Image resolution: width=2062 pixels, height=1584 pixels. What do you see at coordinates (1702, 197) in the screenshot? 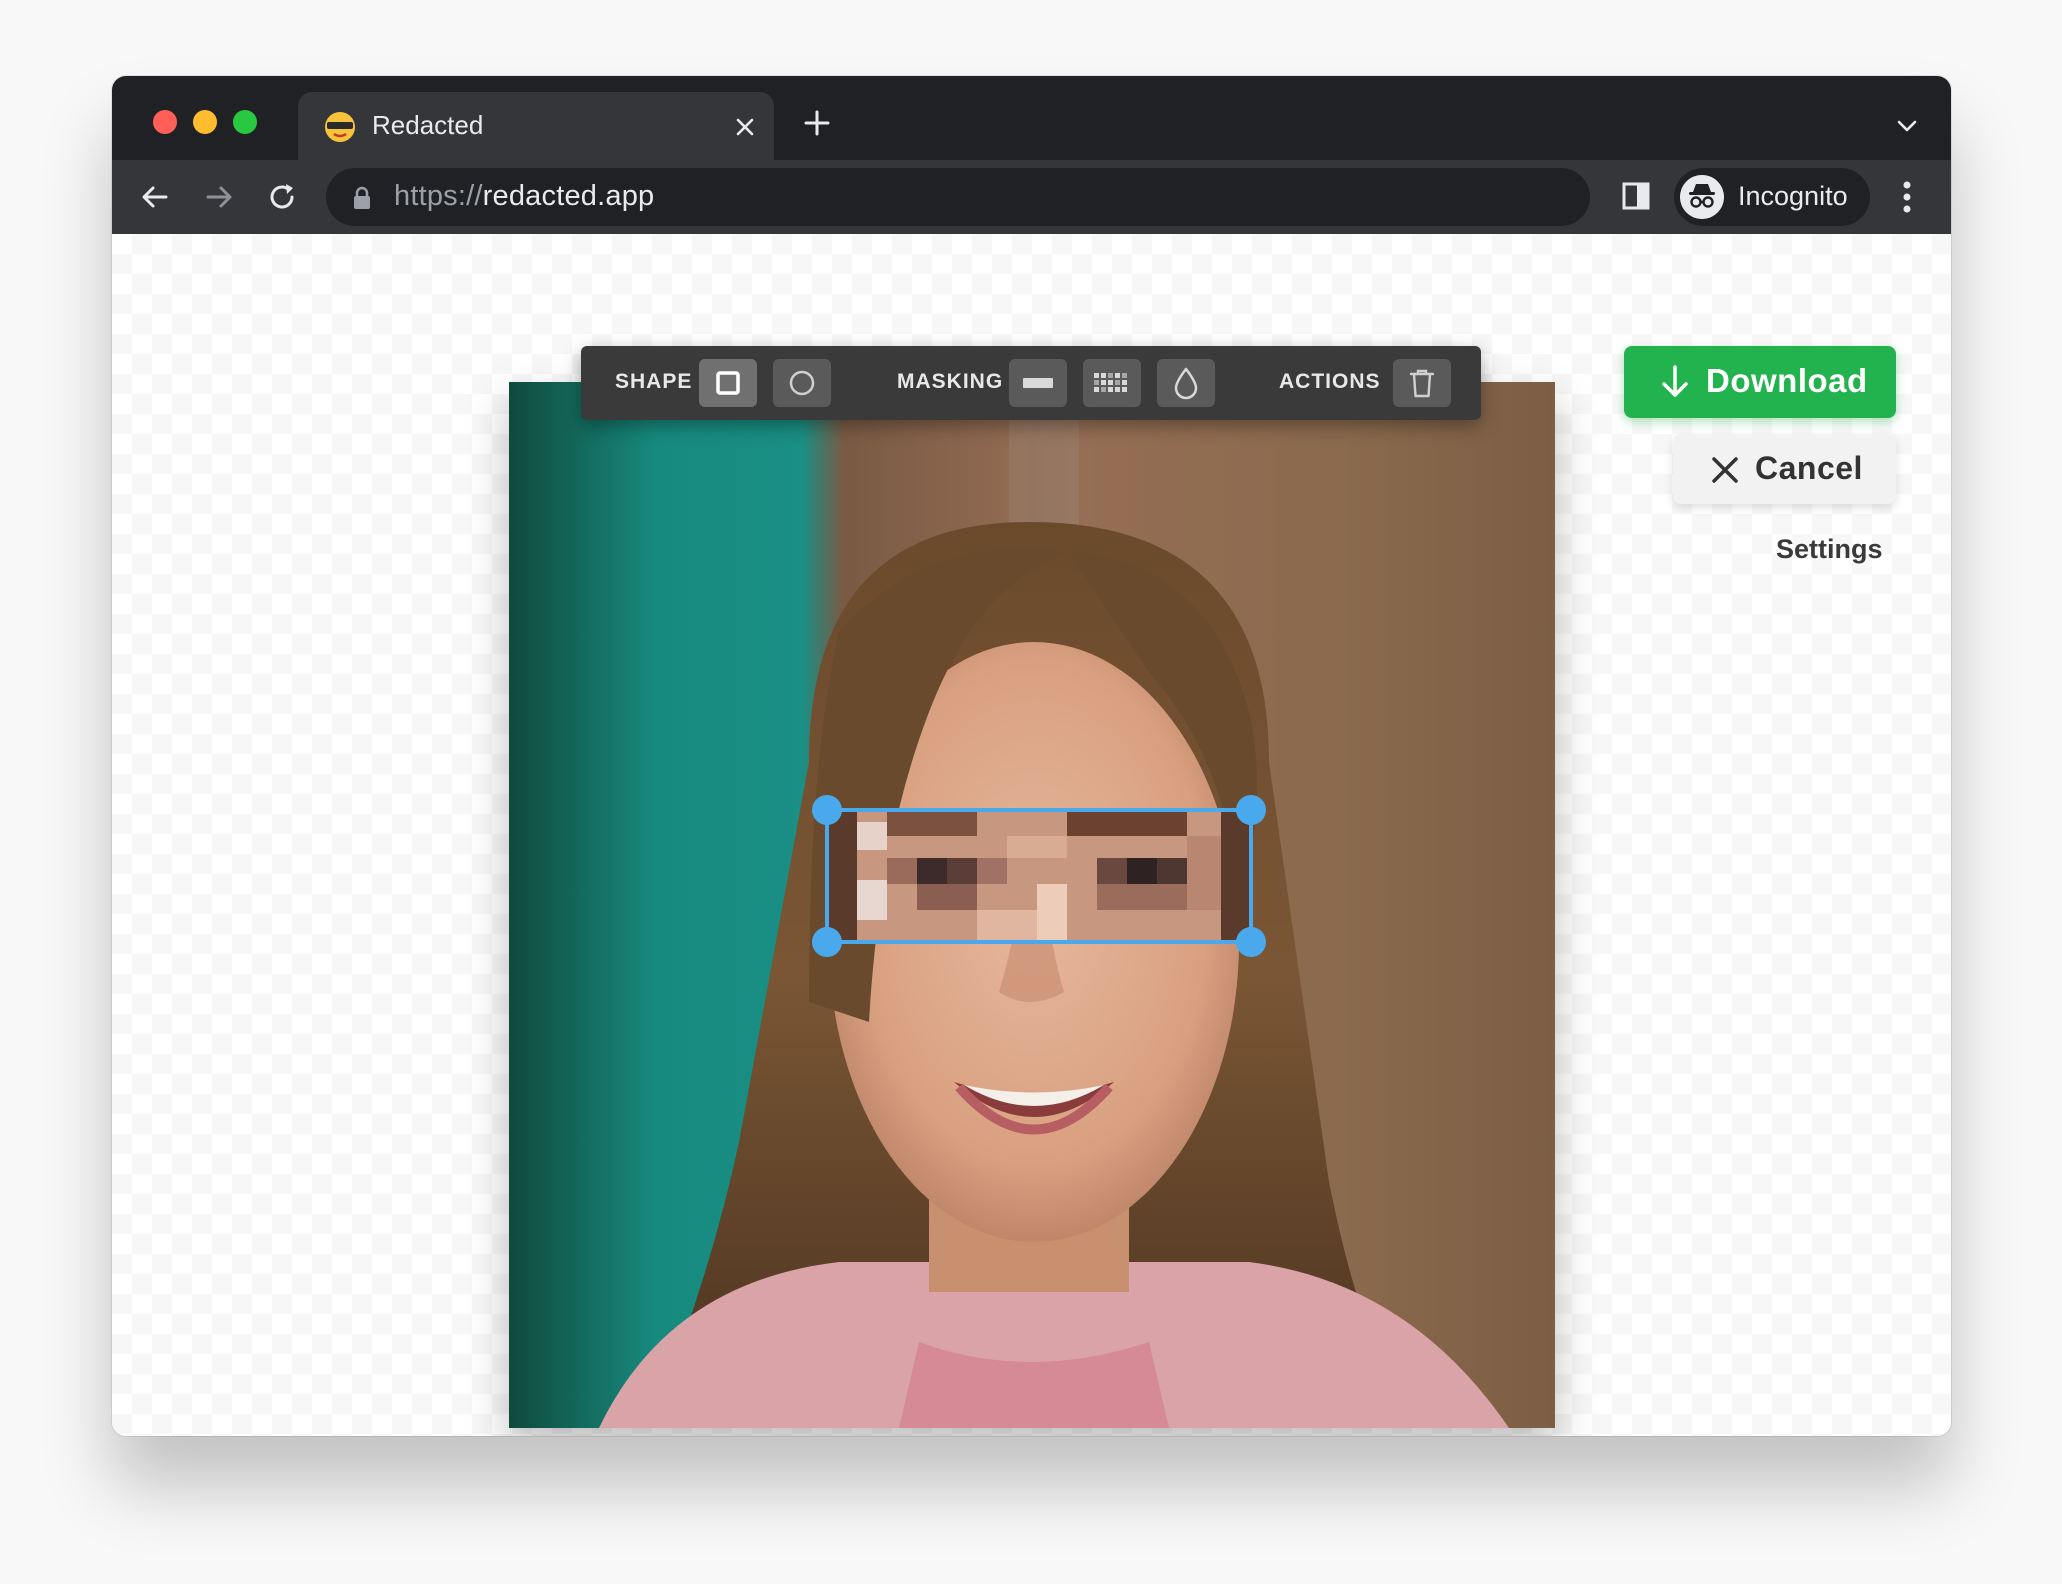
I see `incognito-icon` at bounding box center [1702, 197].